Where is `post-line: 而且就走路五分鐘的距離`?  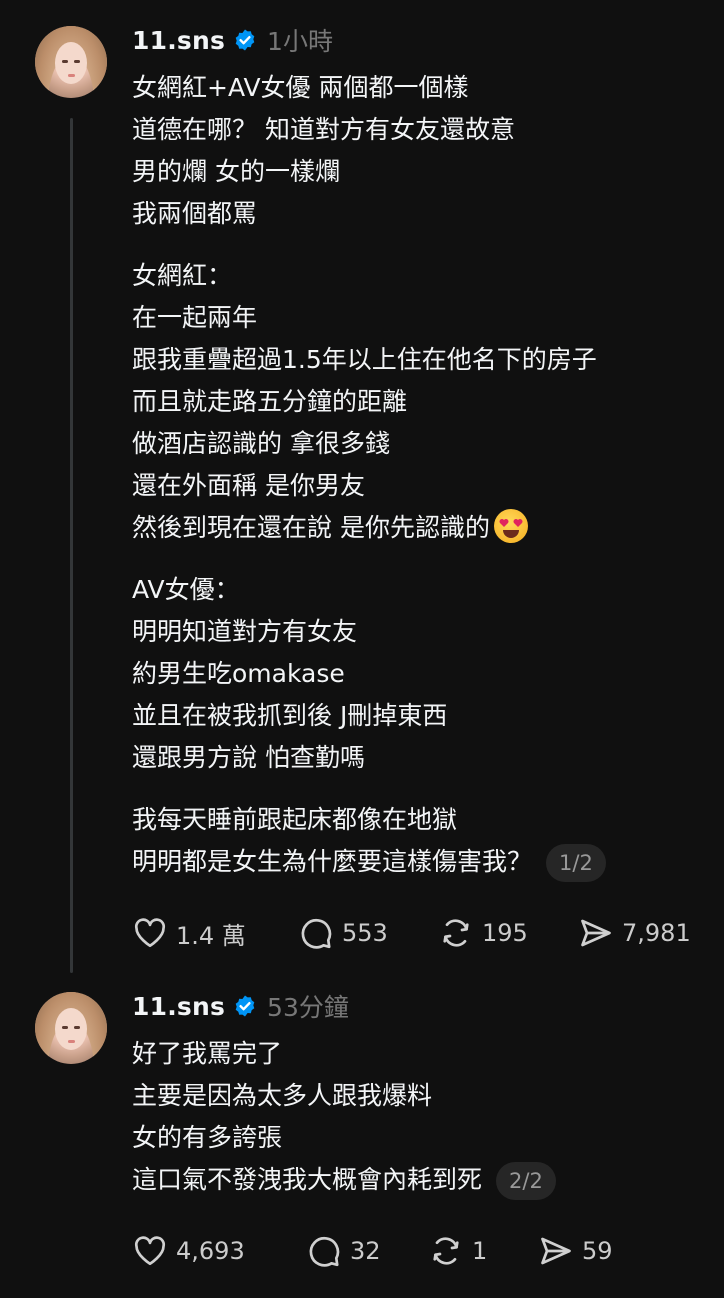
post-line: 而且就走路五分鐘的距離 is located at coordinates (270, 401).